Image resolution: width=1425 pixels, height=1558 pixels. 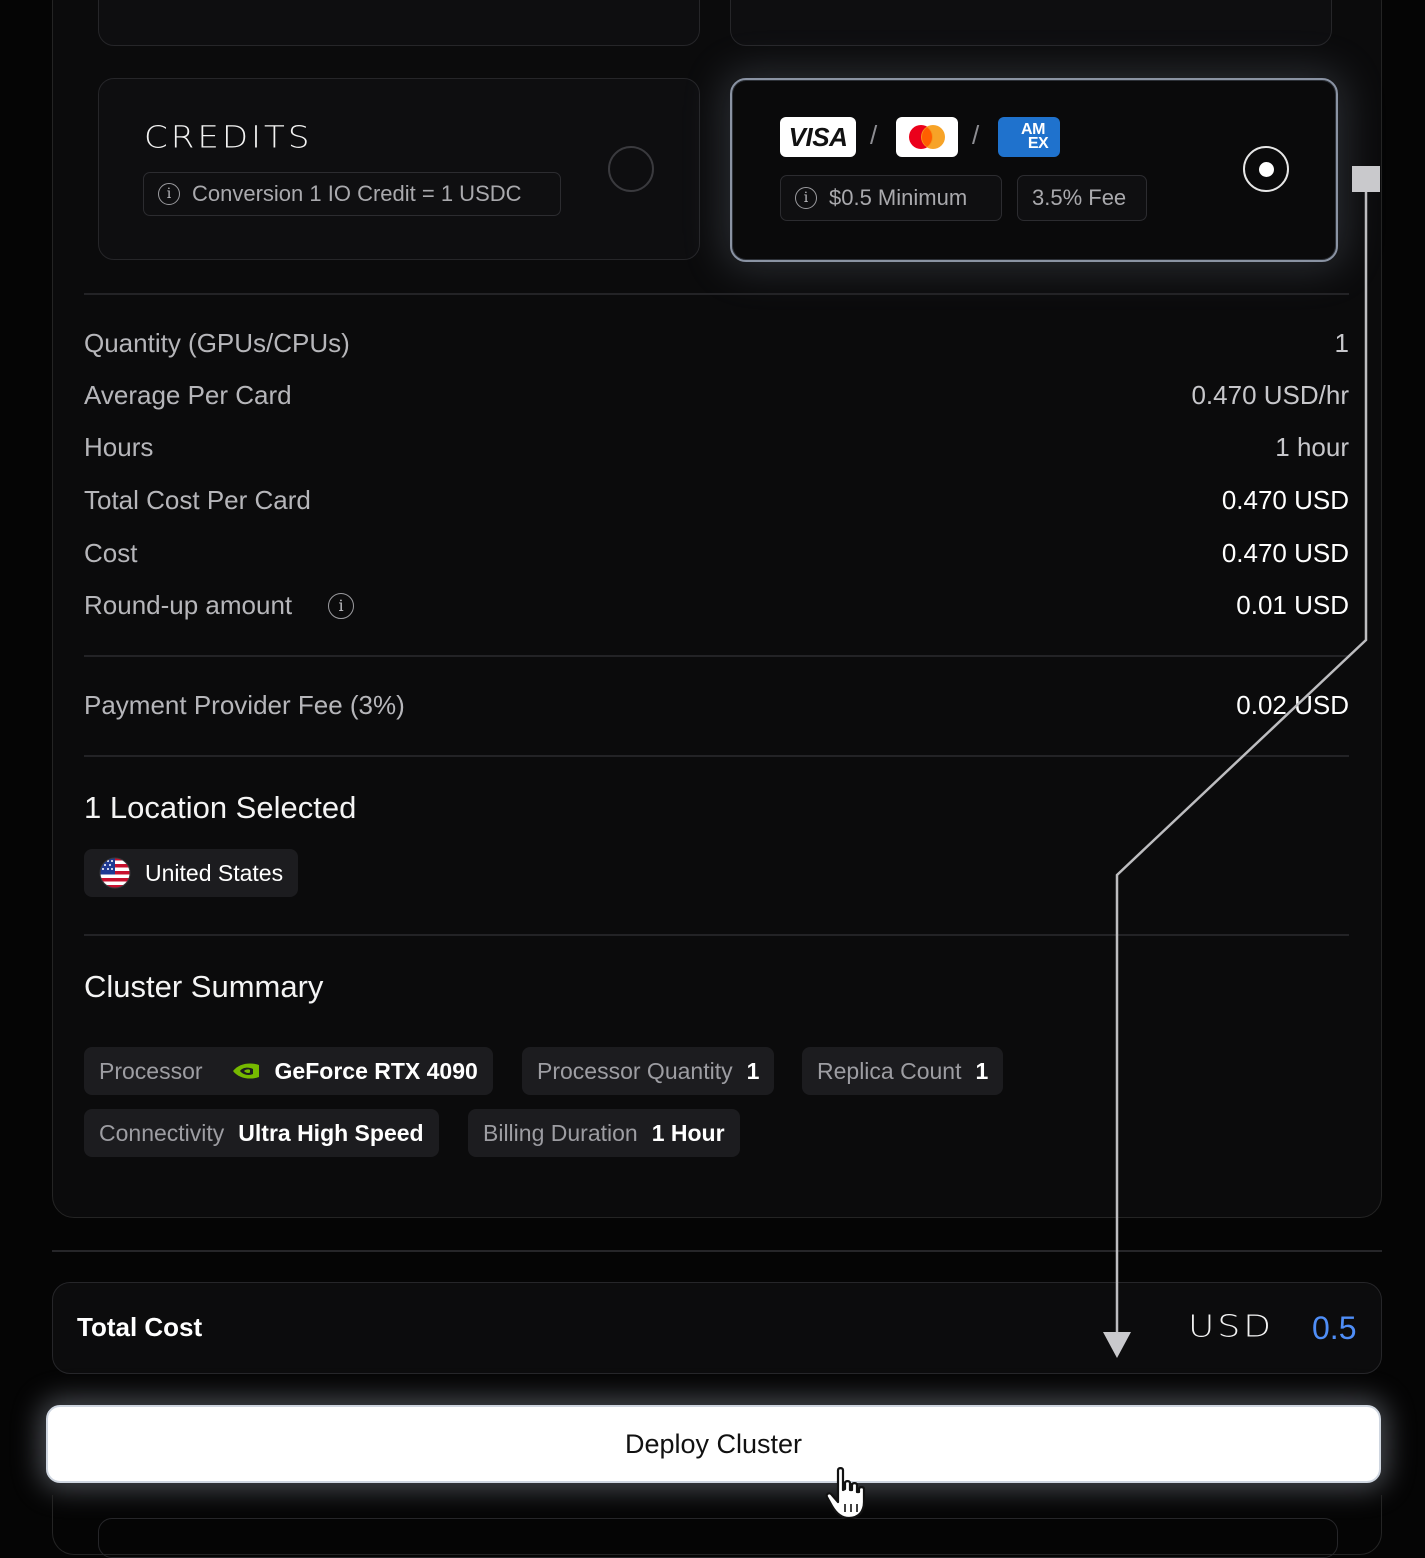 I want to click on annotation-connector, so click(x=1241, y=762).